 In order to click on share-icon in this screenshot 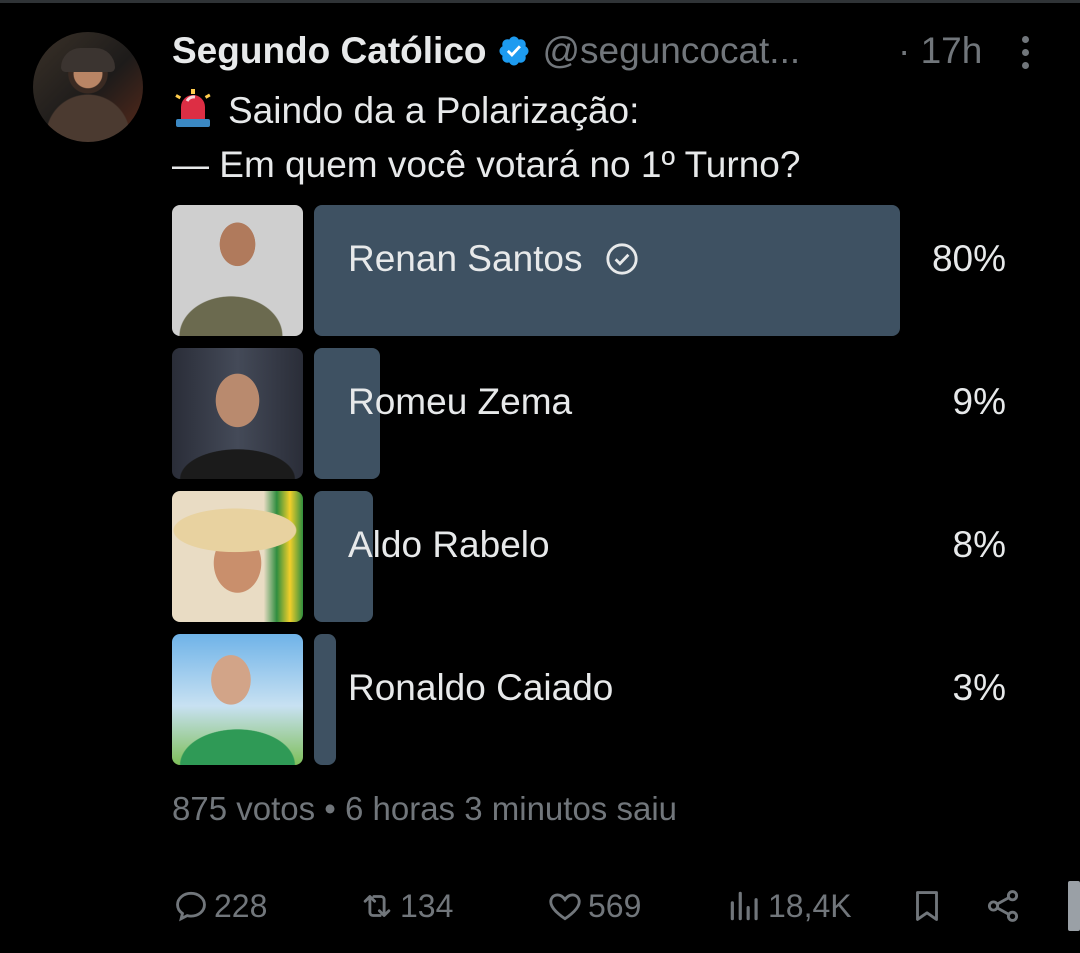, I will do `click(1003, 906)`.